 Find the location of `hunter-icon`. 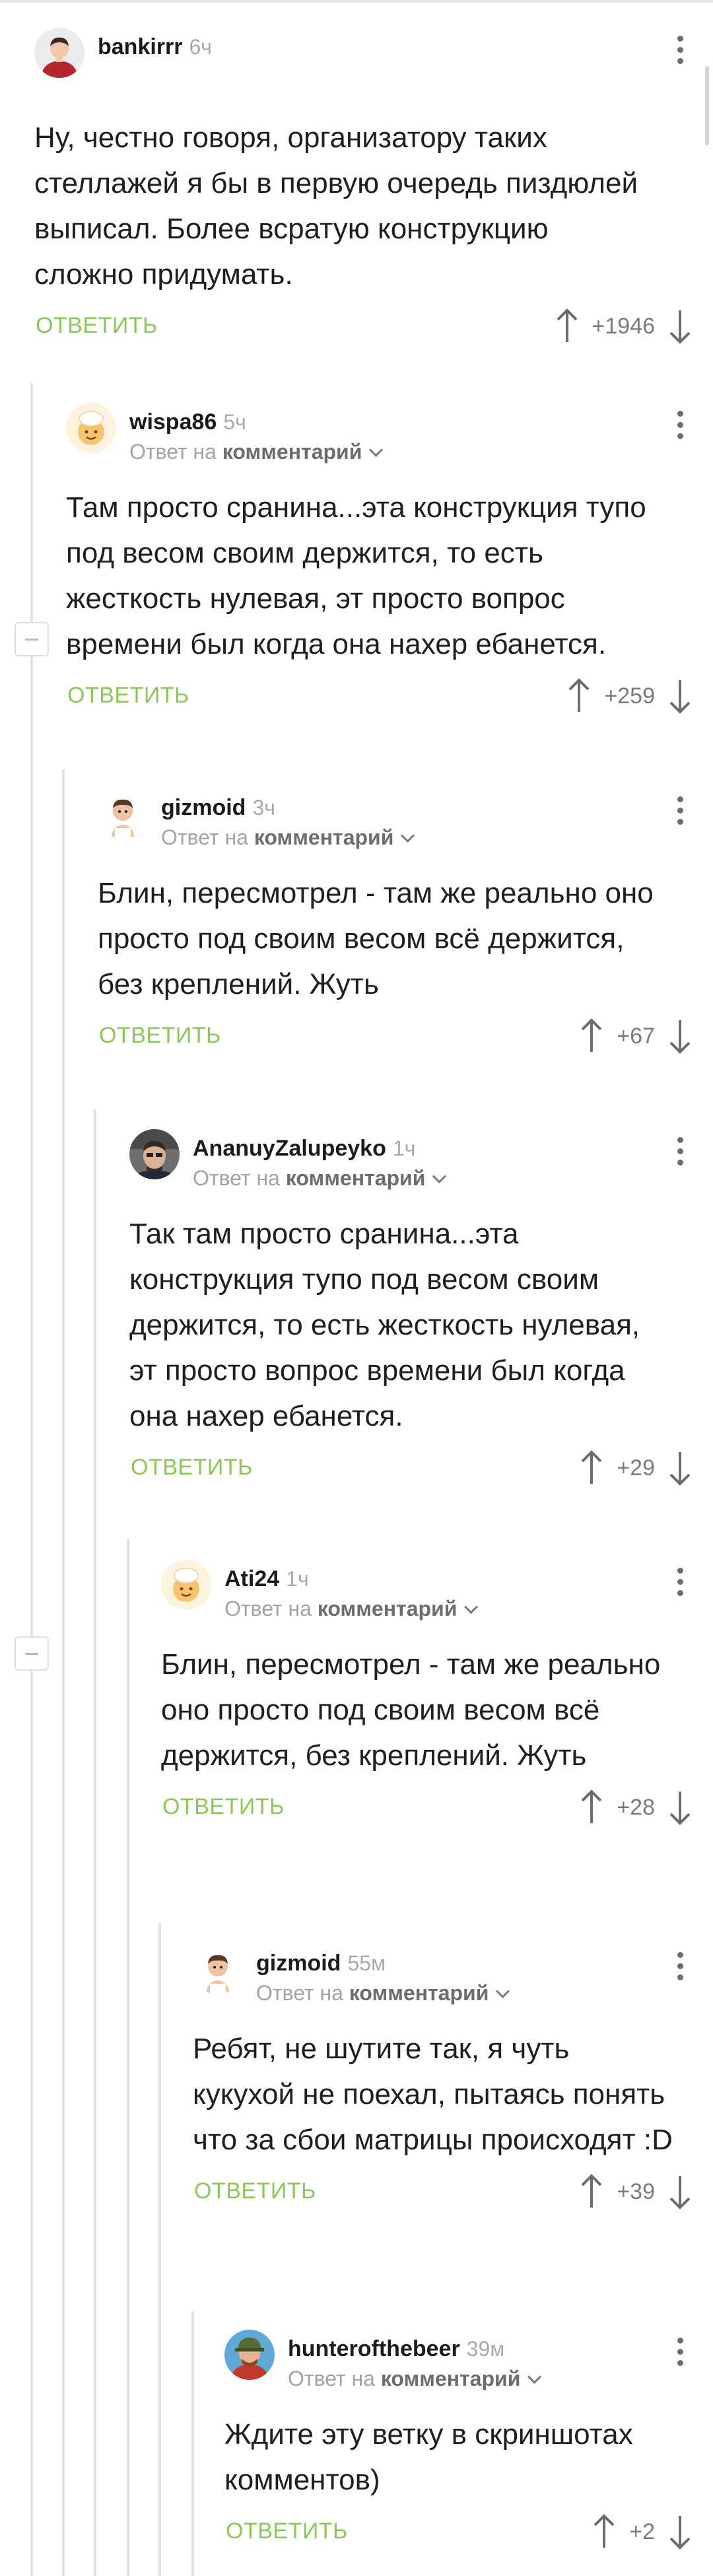

hunter-icon is located at coordinates (249, 2355).